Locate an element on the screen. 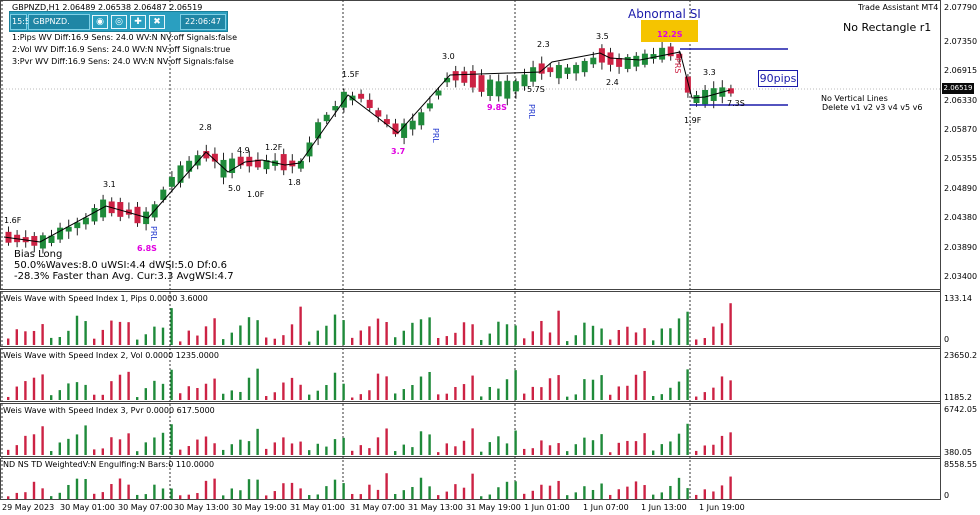  price-label: 2.07350 is located at coordinates (961, 41).